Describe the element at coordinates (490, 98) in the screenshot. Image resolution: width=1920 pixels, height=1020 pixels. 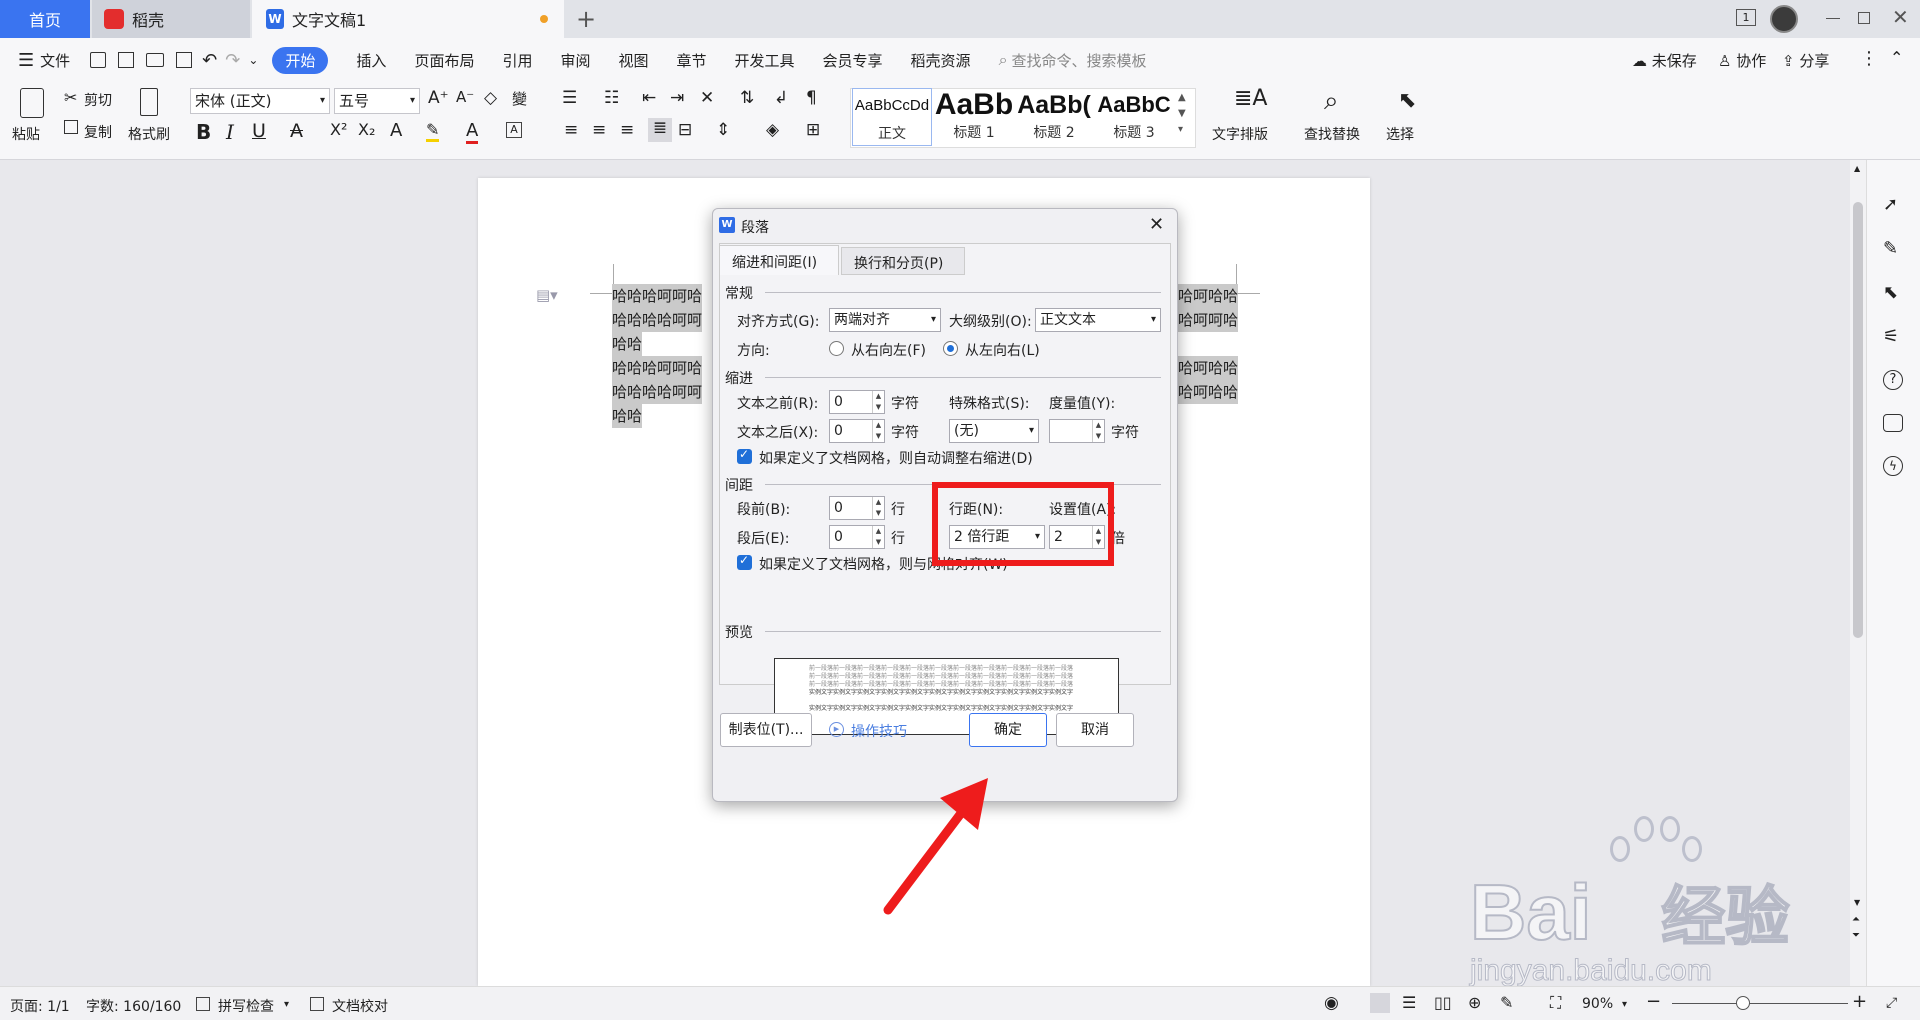
I see `clear-format-icon: ◇` at that location.